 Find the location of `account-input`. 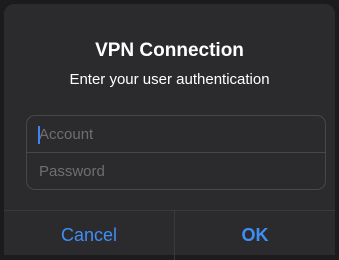

account-input is located at coordinates (176, 134).